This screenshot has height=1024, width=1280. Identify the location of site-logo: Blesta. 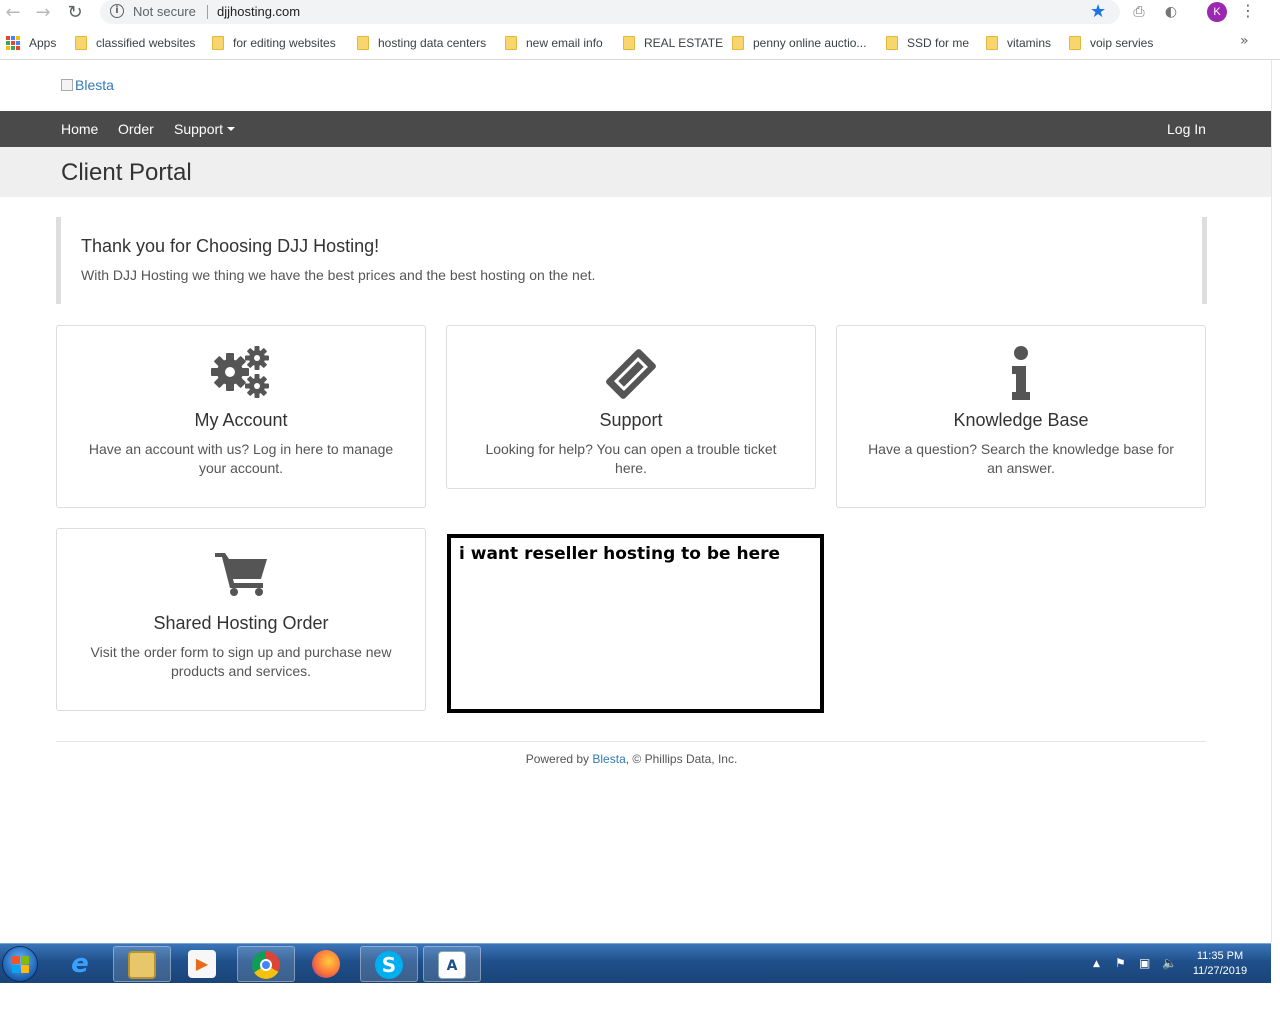
(87, 85).